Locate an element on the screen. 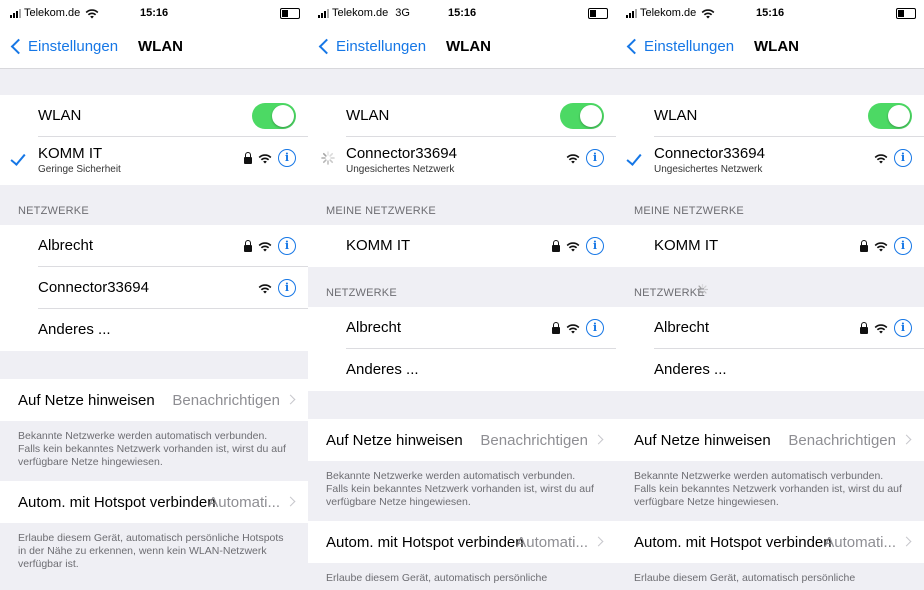  carrier: Telekom.de is located at coordinates (54, 13).